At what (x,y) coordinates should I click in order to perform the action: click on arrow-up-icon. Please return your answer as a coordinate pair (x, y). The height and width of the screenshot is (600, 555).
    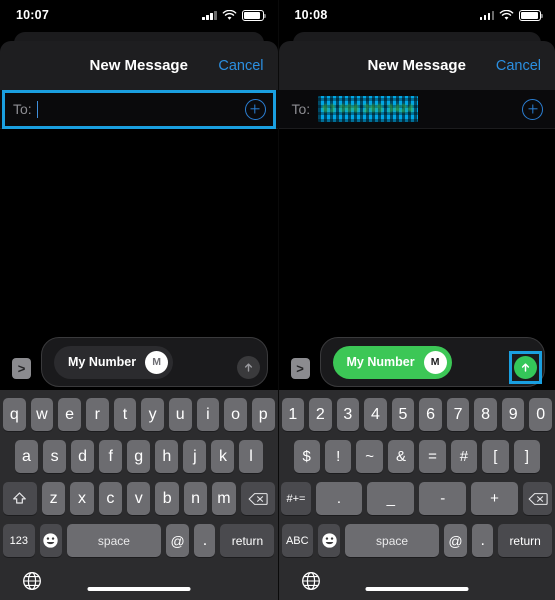
    Looking at the image, I should click on (248, 367).